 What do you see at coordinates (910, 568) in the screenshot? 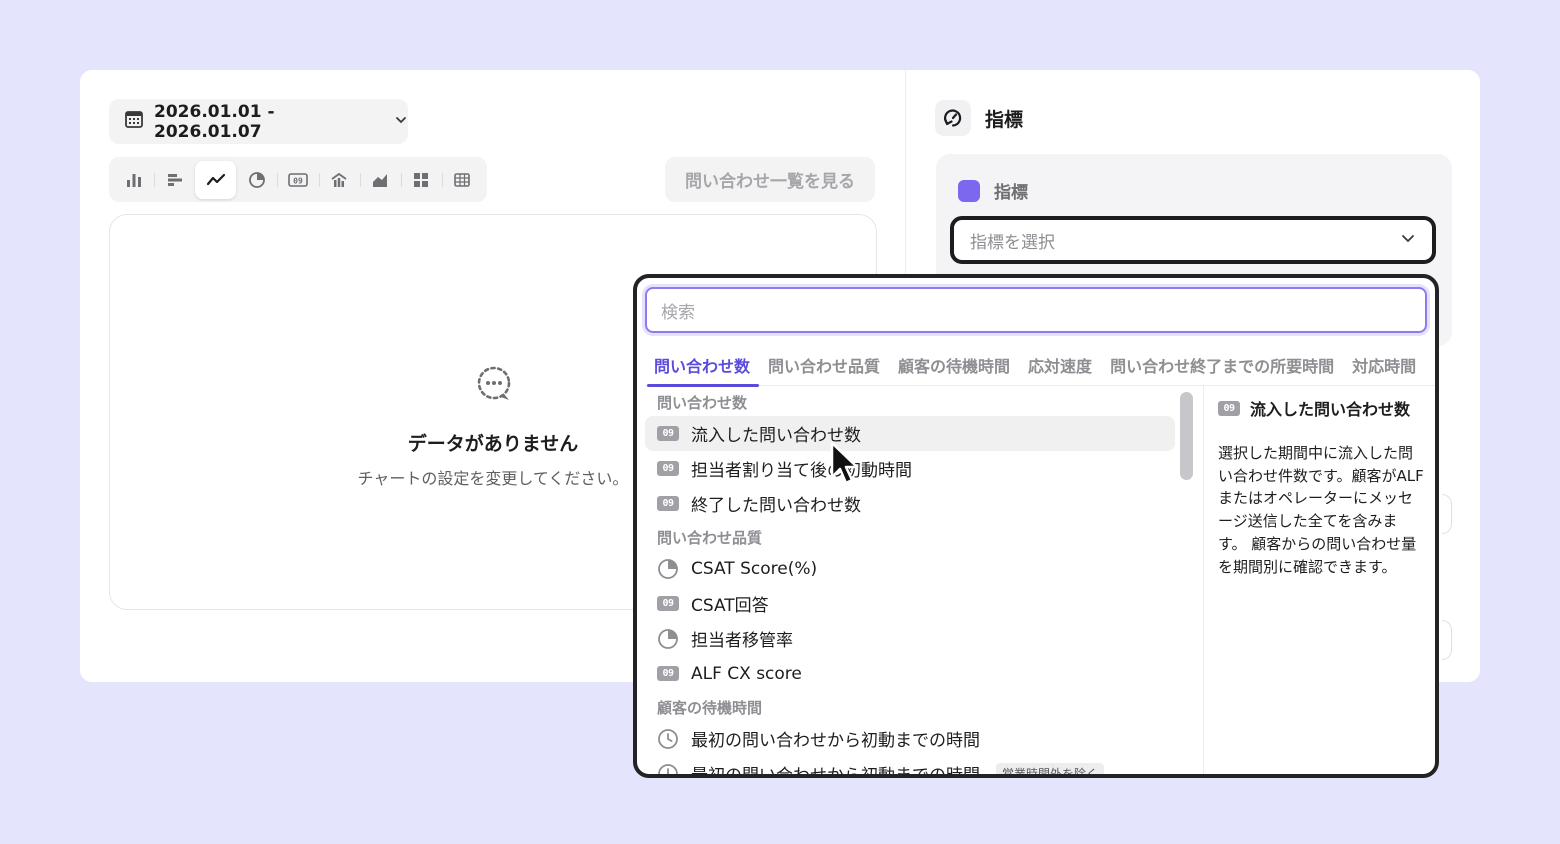
I see `metric-option: CSAT Score(%)` at bounding box center [910, 568].